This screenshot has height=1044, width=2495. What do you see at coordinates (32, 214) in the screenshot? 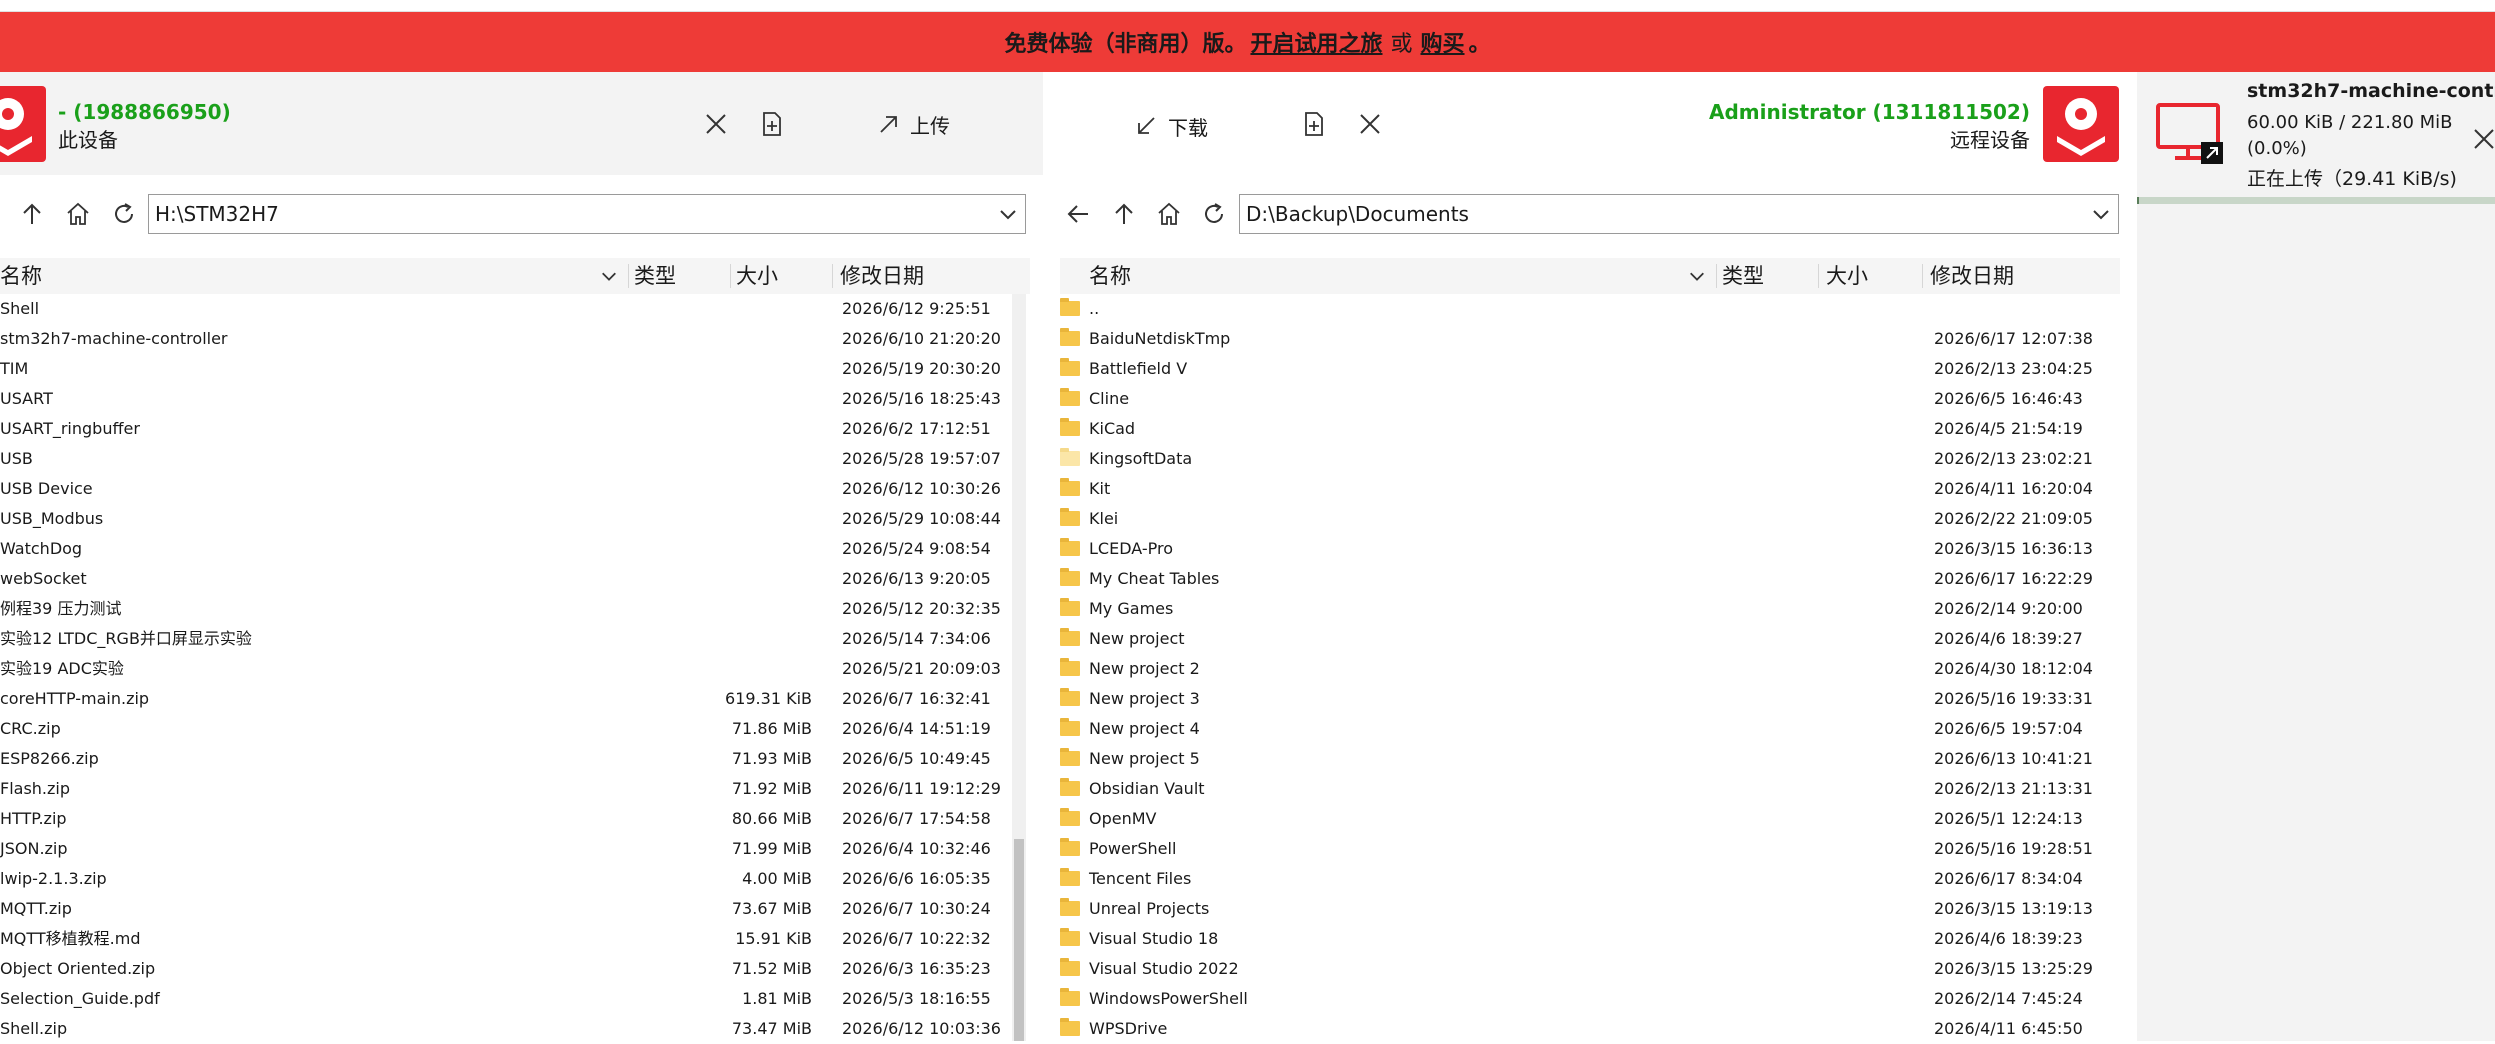
I see `local-up-button` at bounding box center [32, 214].